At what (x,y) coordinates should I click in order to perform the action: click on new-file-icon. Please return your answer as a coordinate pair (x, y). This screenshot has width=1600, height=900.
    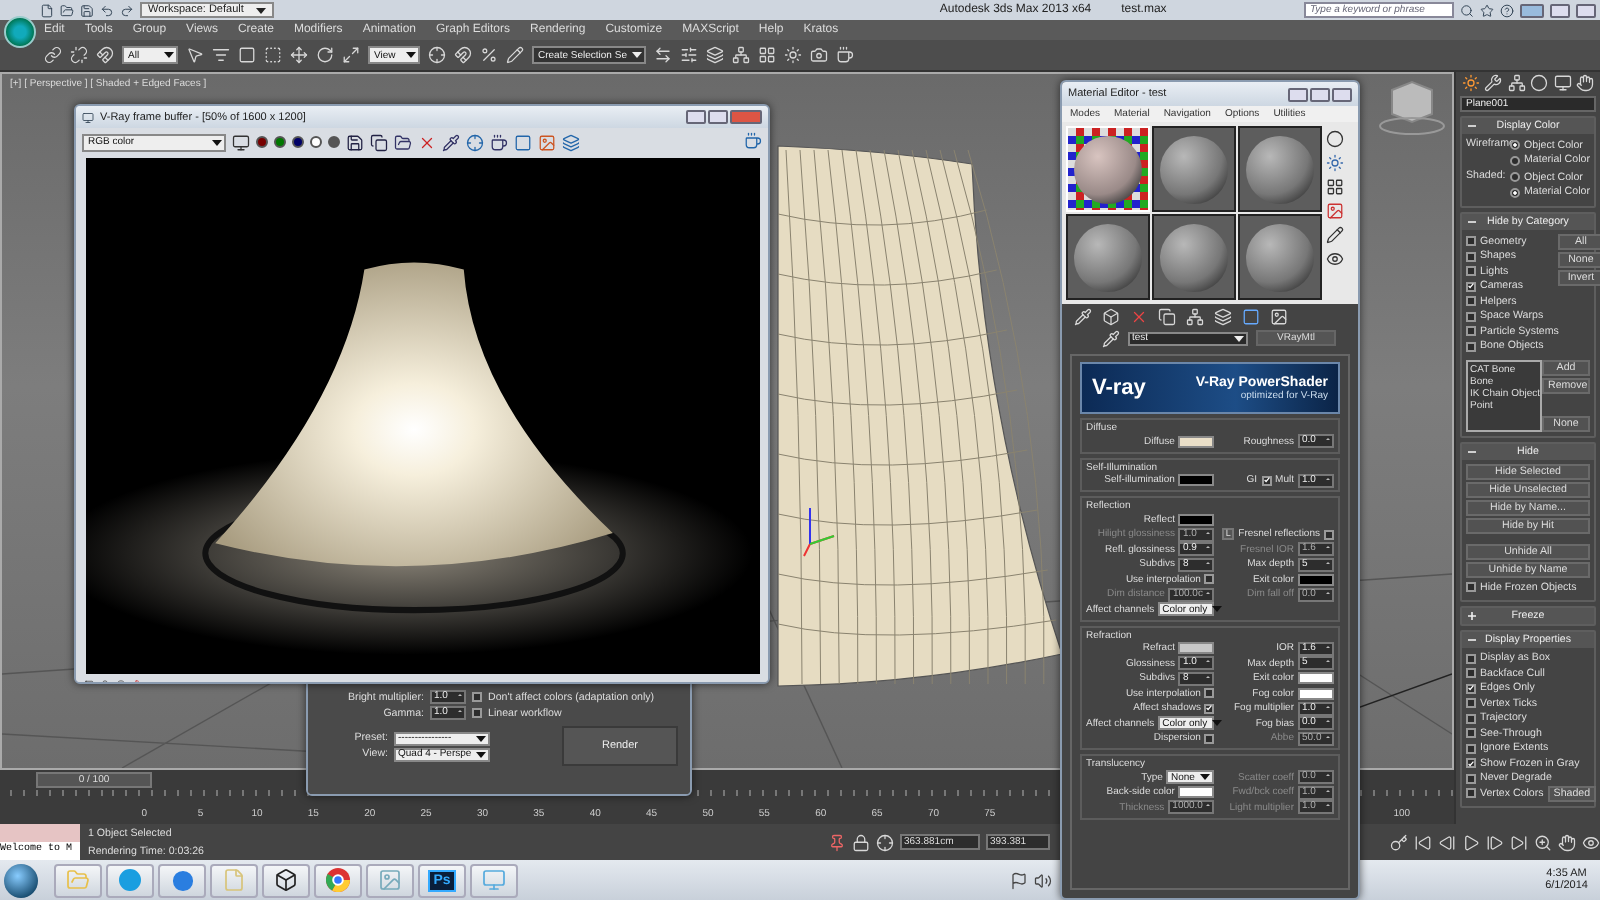
    Looking at the image, I should click on (47, 10).